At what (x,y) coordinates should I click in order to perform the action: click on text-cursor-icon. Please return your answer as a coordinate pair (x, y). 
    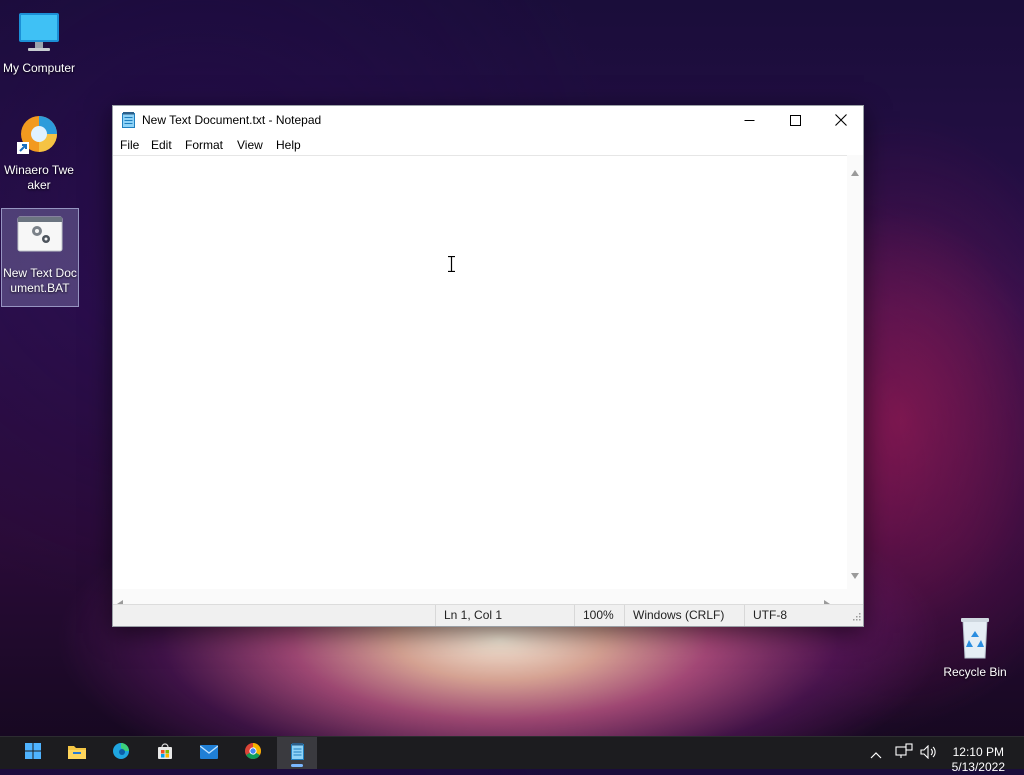
    Looking at the image, I should click on (451, 264).